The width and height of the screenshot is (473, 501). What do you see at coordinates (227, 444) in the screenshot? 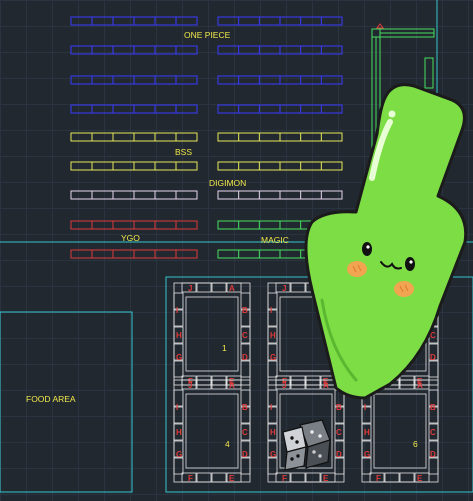
I see `table-number-4: 4` at bounding box center [227, 444].